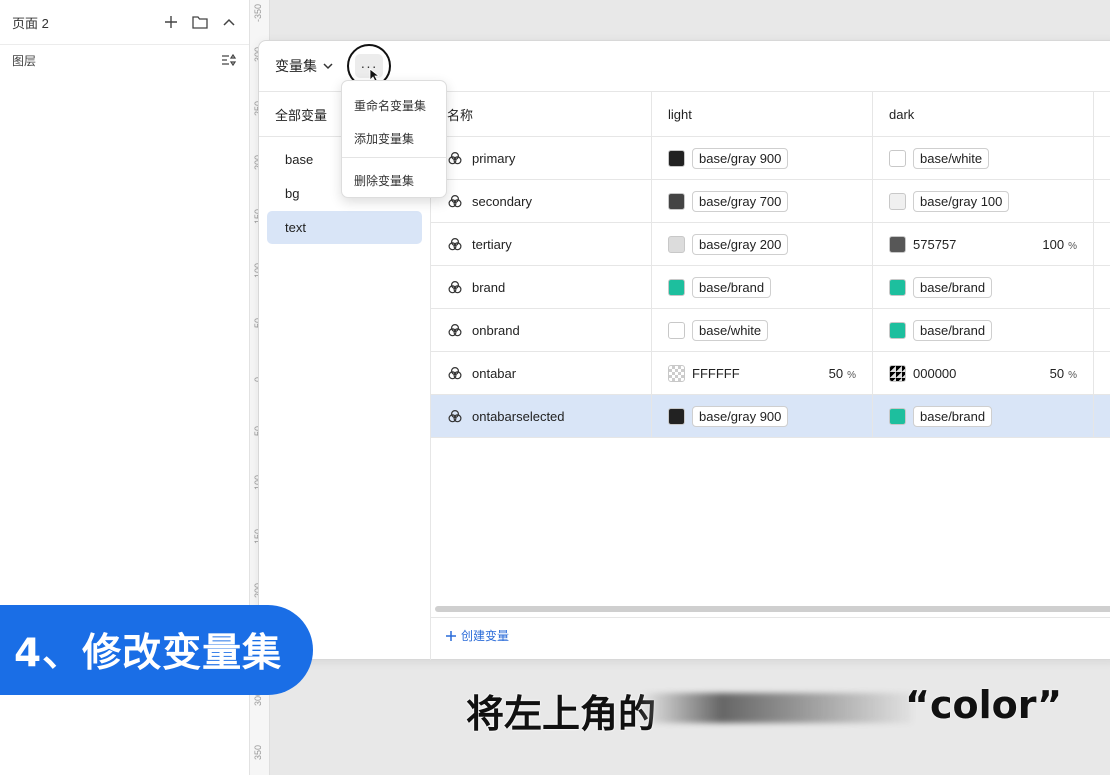 This screenshot has height=775, width=1110. I want to click on dark-value-cell: base/gray 100, so click(983, 201).